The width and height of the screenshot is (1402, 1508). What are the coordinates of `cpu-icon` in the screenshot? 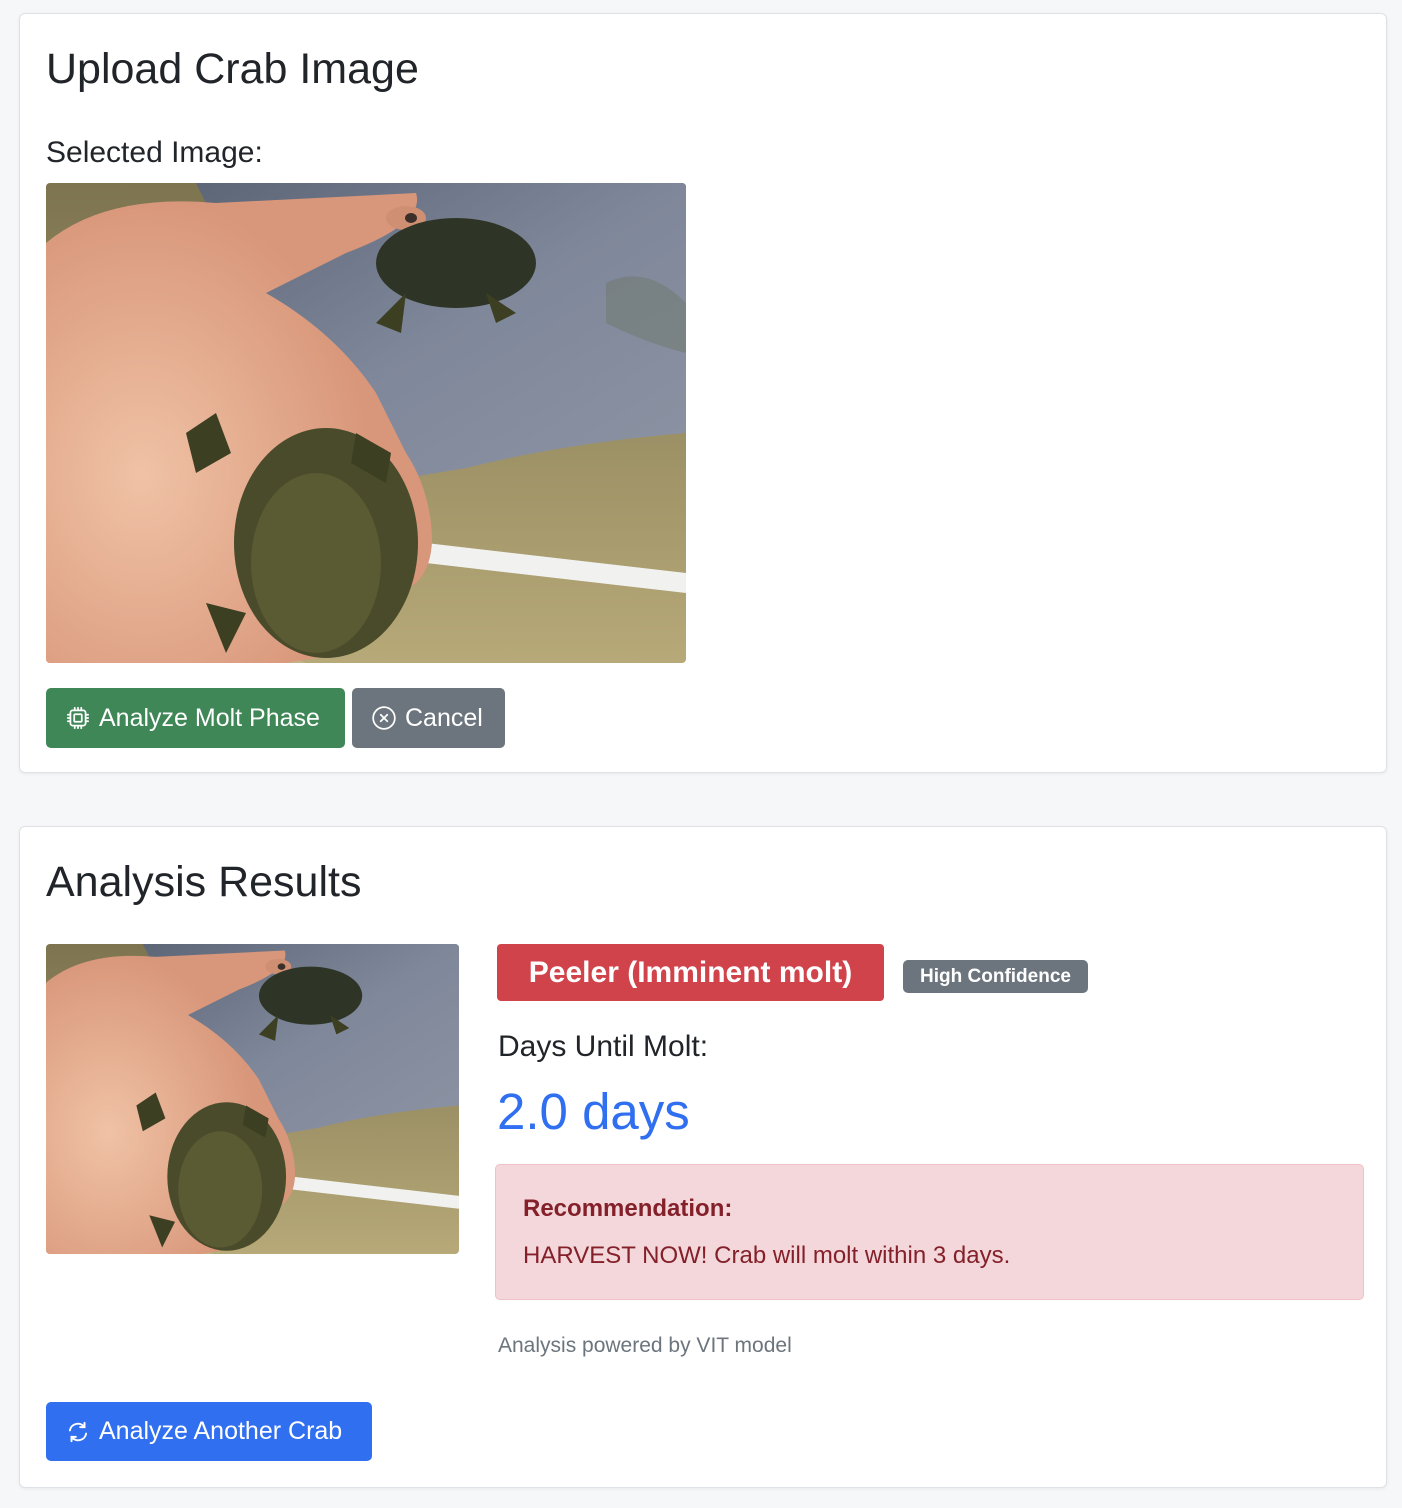 It's located at (78, 718).